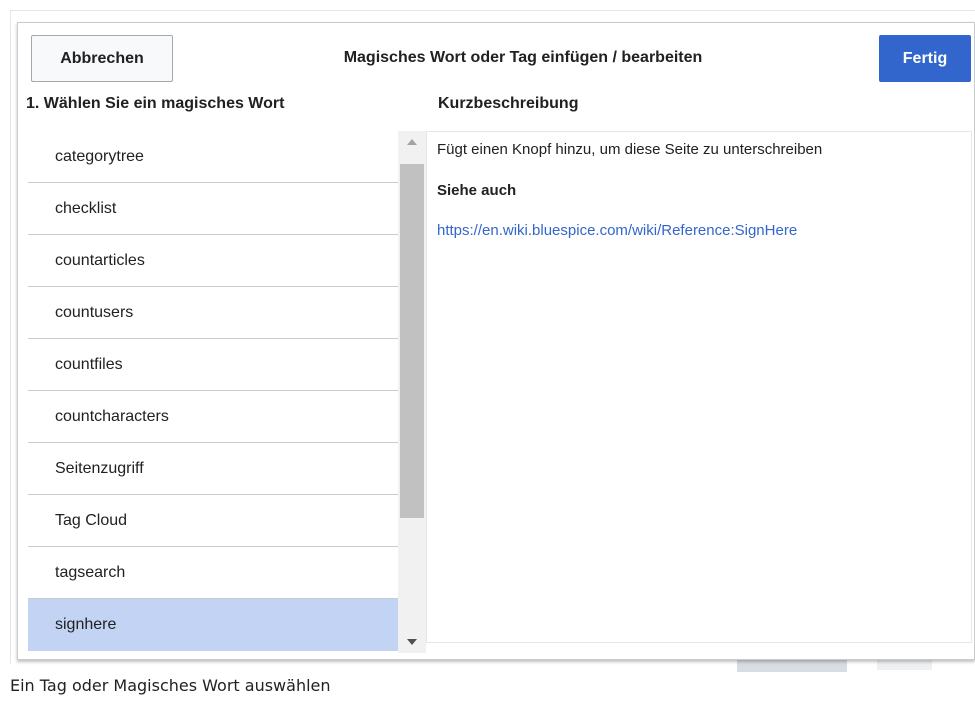 Image resolution: width=975 pixels, height=711 pixels. I want to click on list-scrollbar, so click(412, 392).